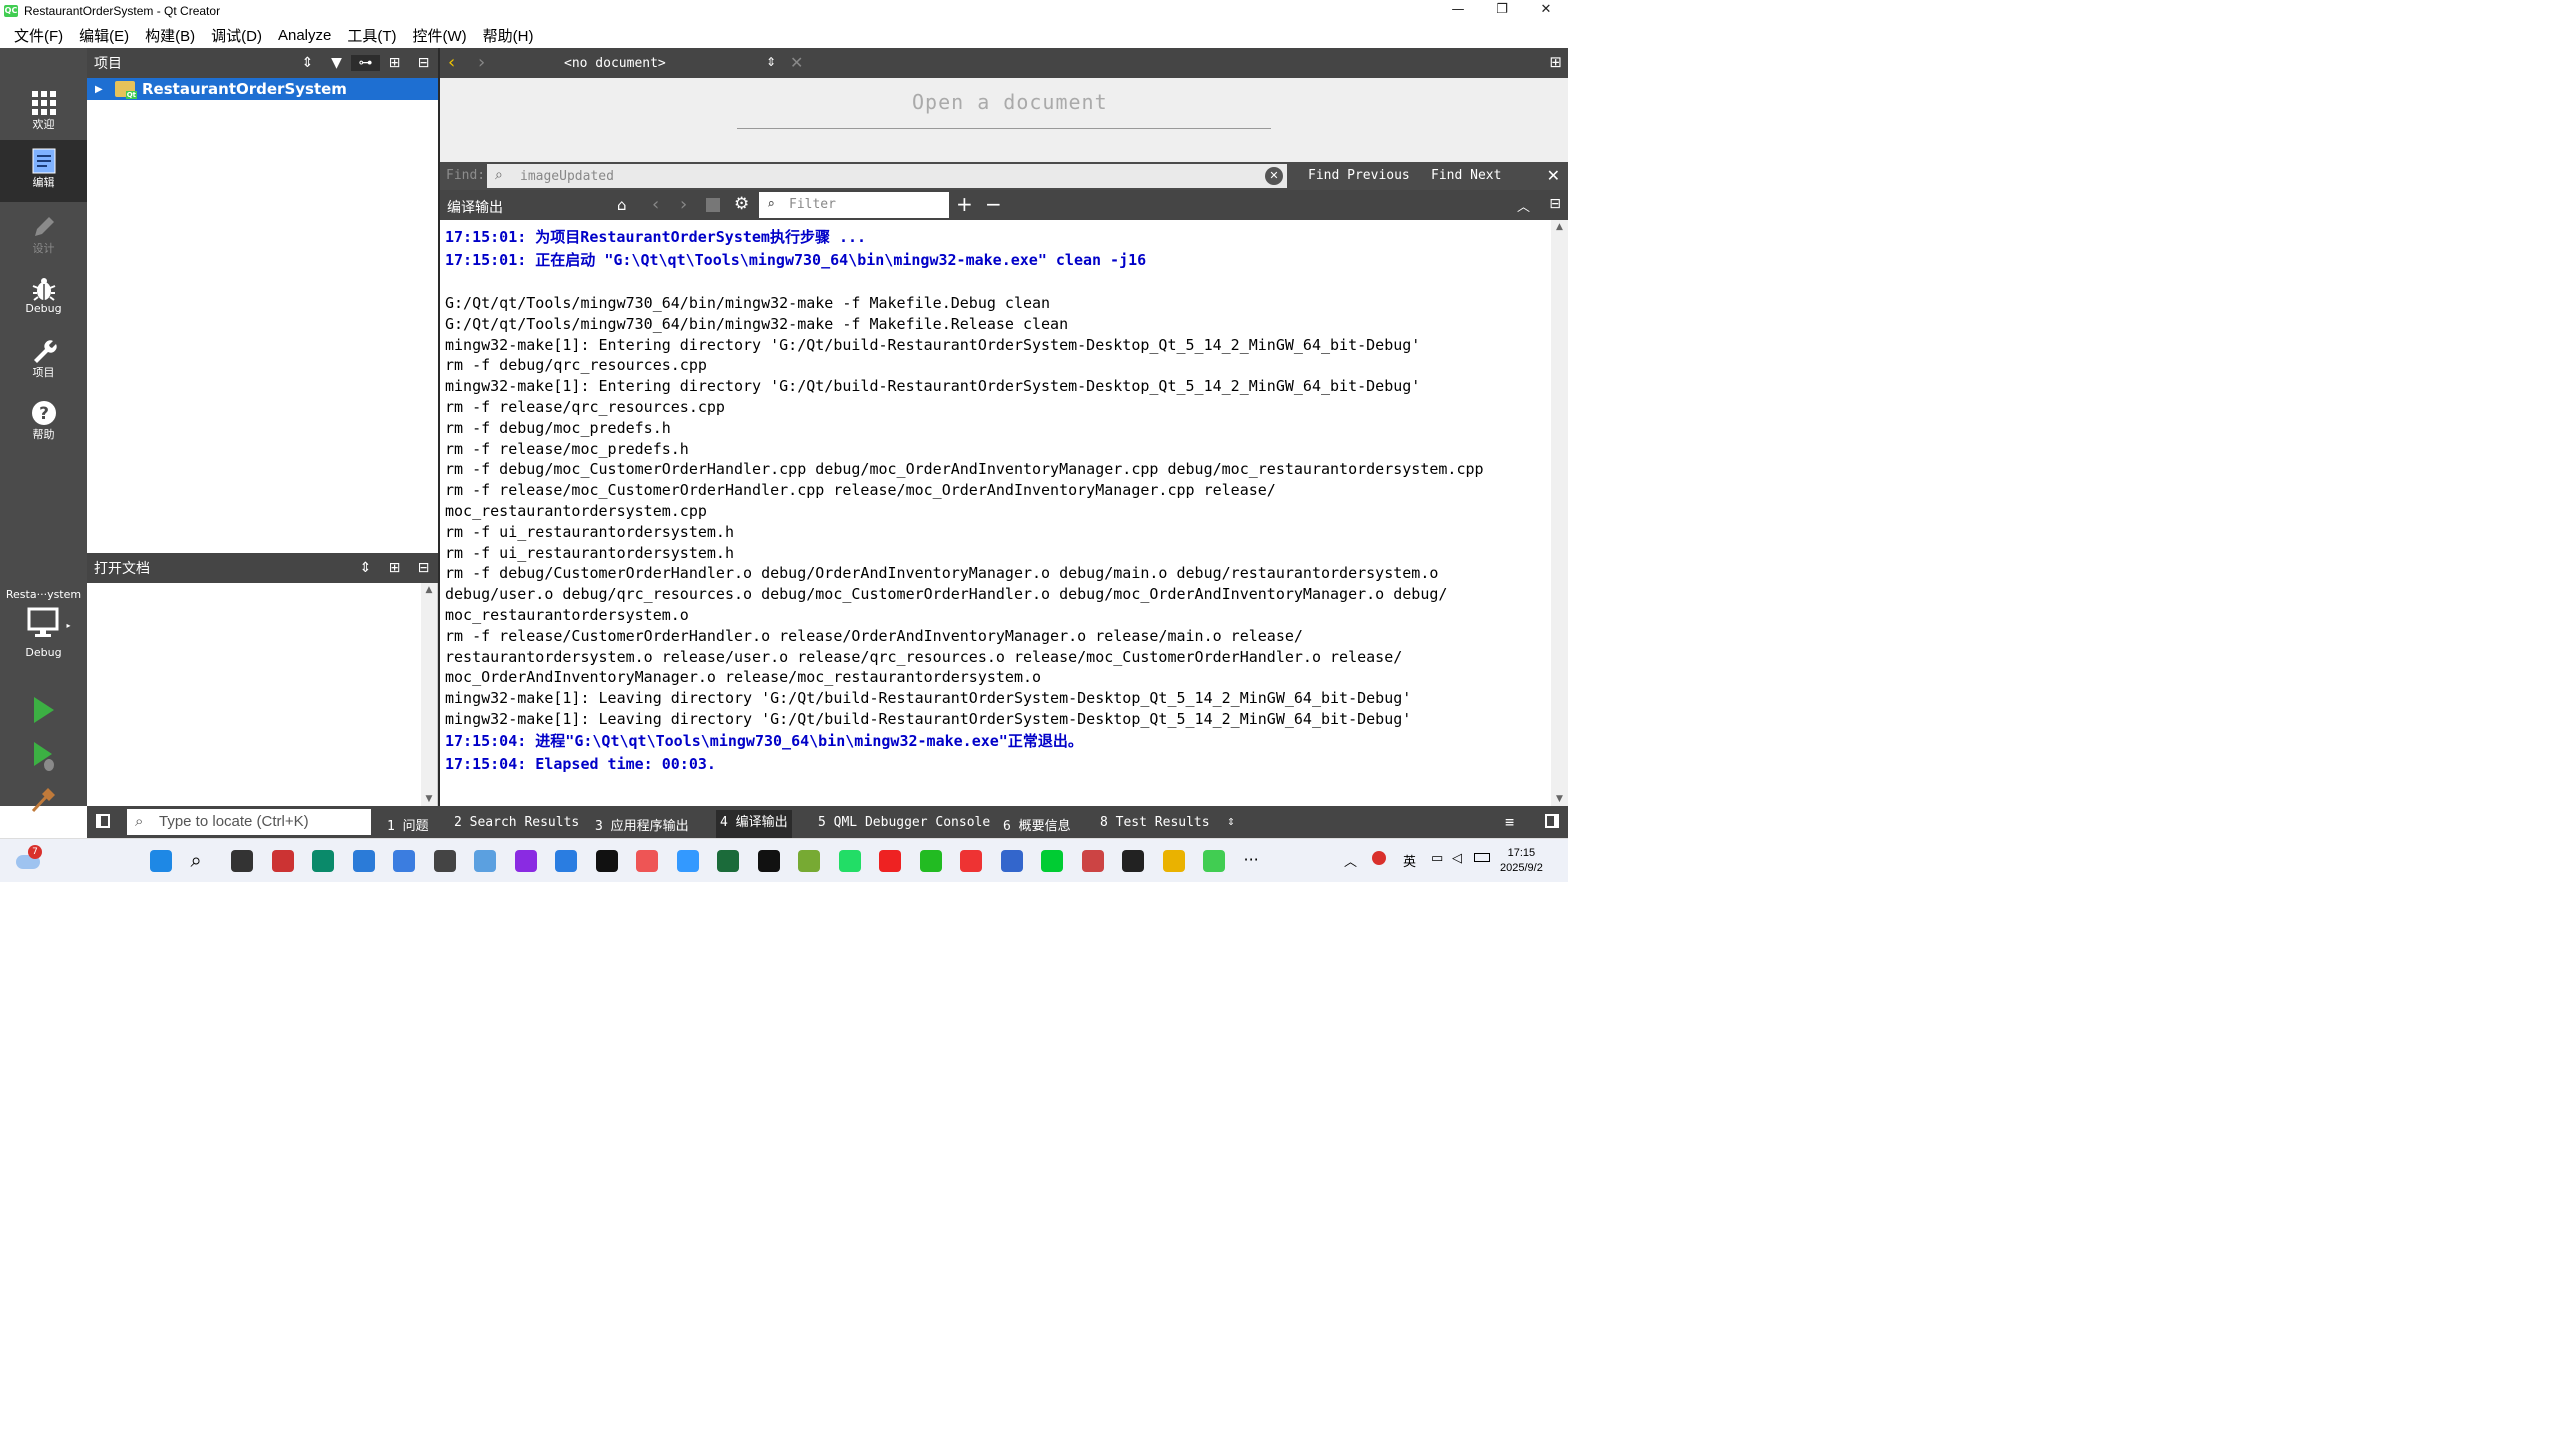  I want to click on mode-help: ? 帮助, so click(43, 422).